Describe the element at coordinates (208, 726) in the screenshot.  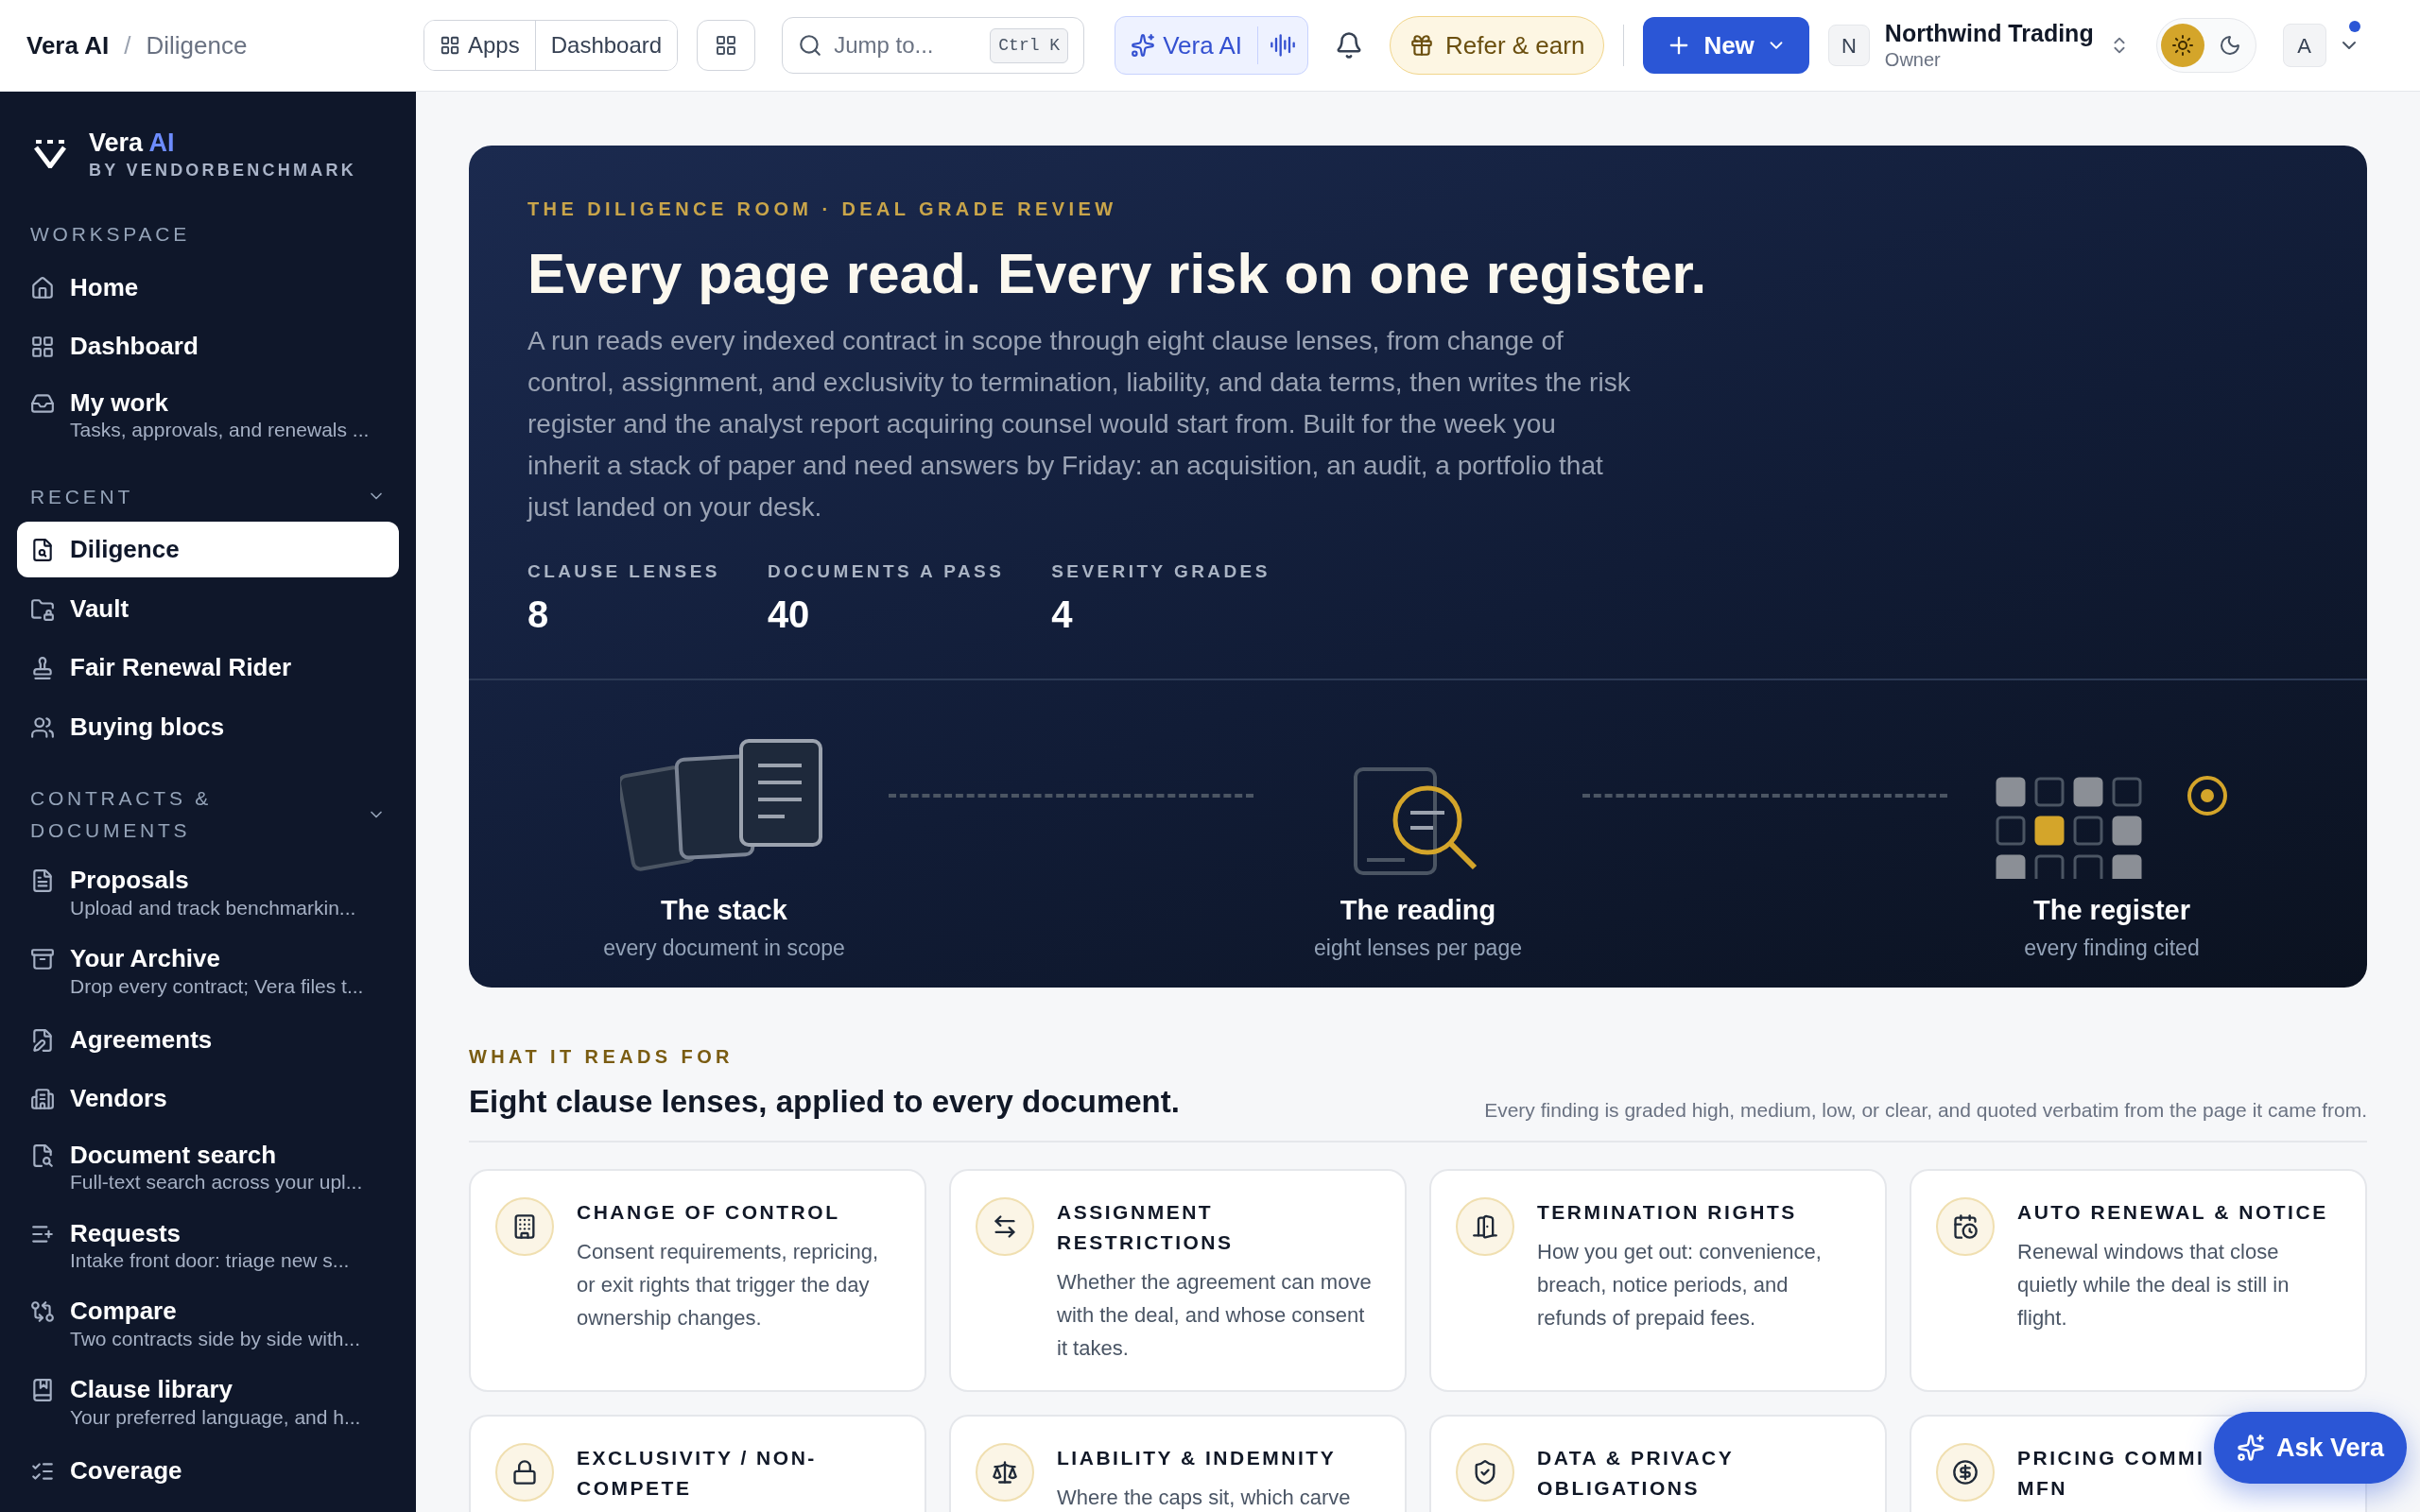
I see `sidebar-item: Buying blocs` at that location.